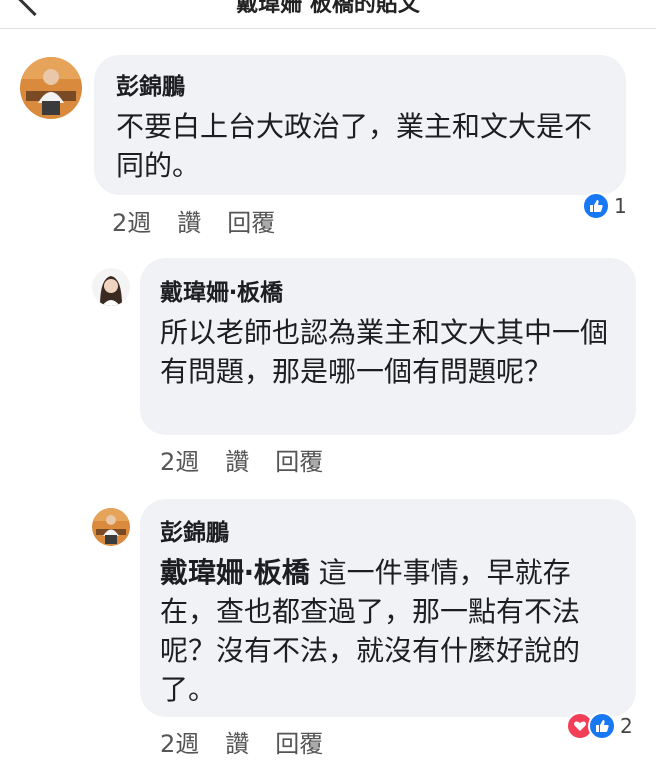 This screenshot has height=772, width=656. I want to click on page-title: 戴瑋姍 板橋的貼文, so click(328, 8).